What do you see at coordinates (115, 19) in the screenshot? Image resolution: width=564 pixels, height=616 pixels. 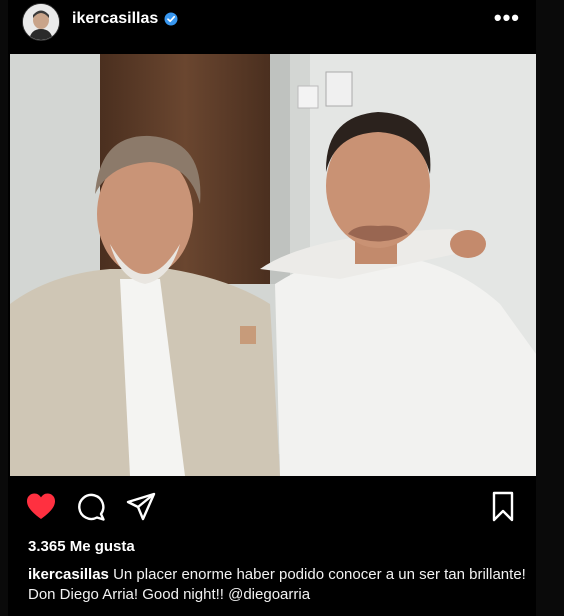 I see `post-username: ikercasillas` at bounding box center [115, 19].